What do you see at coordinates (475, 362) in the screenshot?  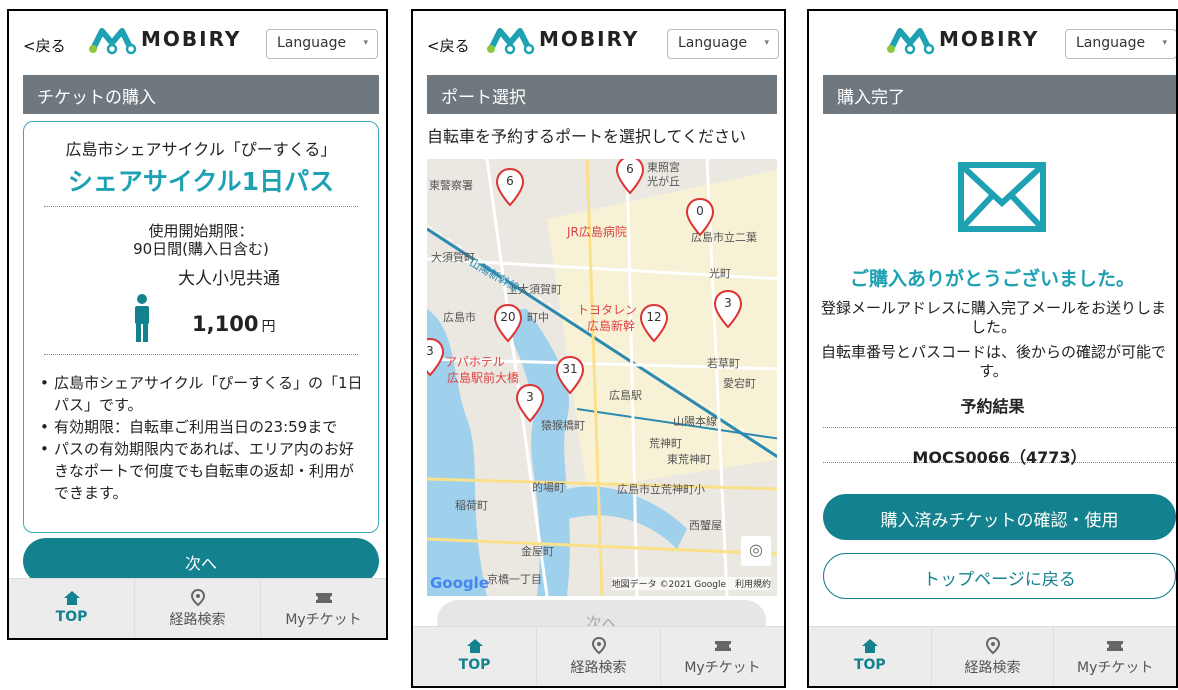 I see `map-label: アパホテル` at bounding box center [475, 362].